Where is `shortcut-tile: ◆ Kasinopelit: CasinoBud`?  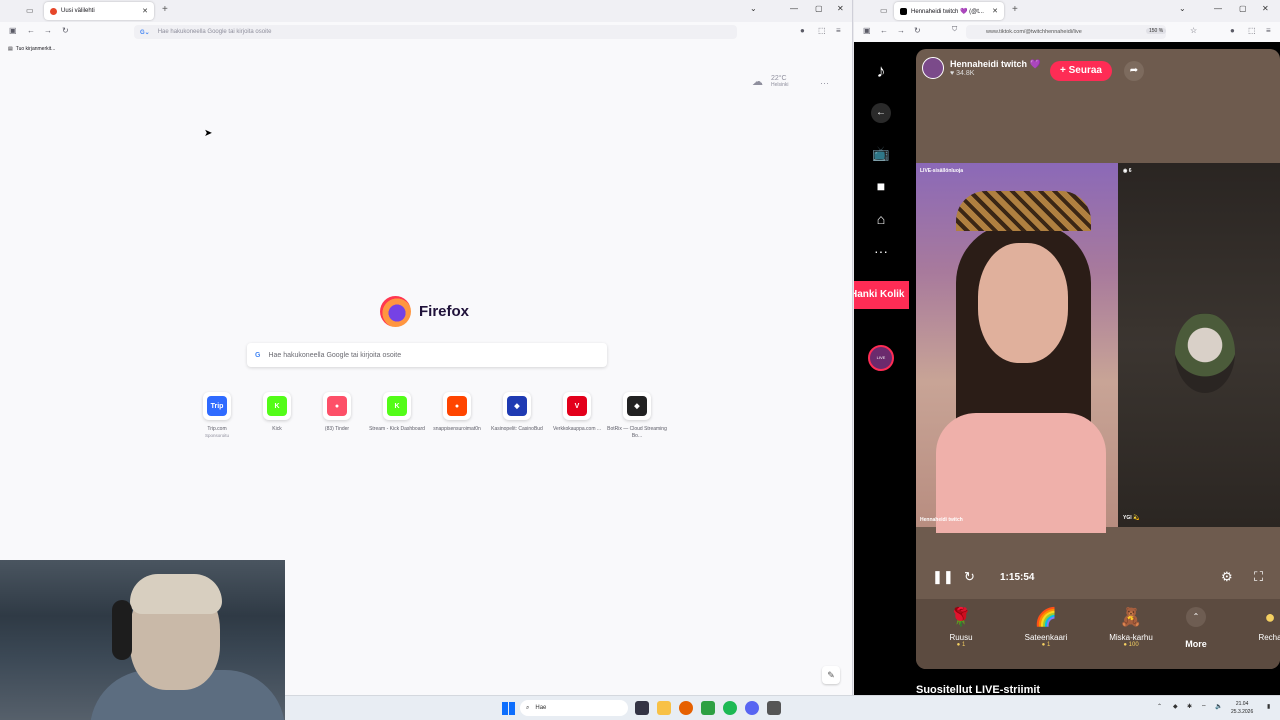 shortcut-tile: ◆ Kasinopelit: CasinoBud is located at coordinates (517, 412).